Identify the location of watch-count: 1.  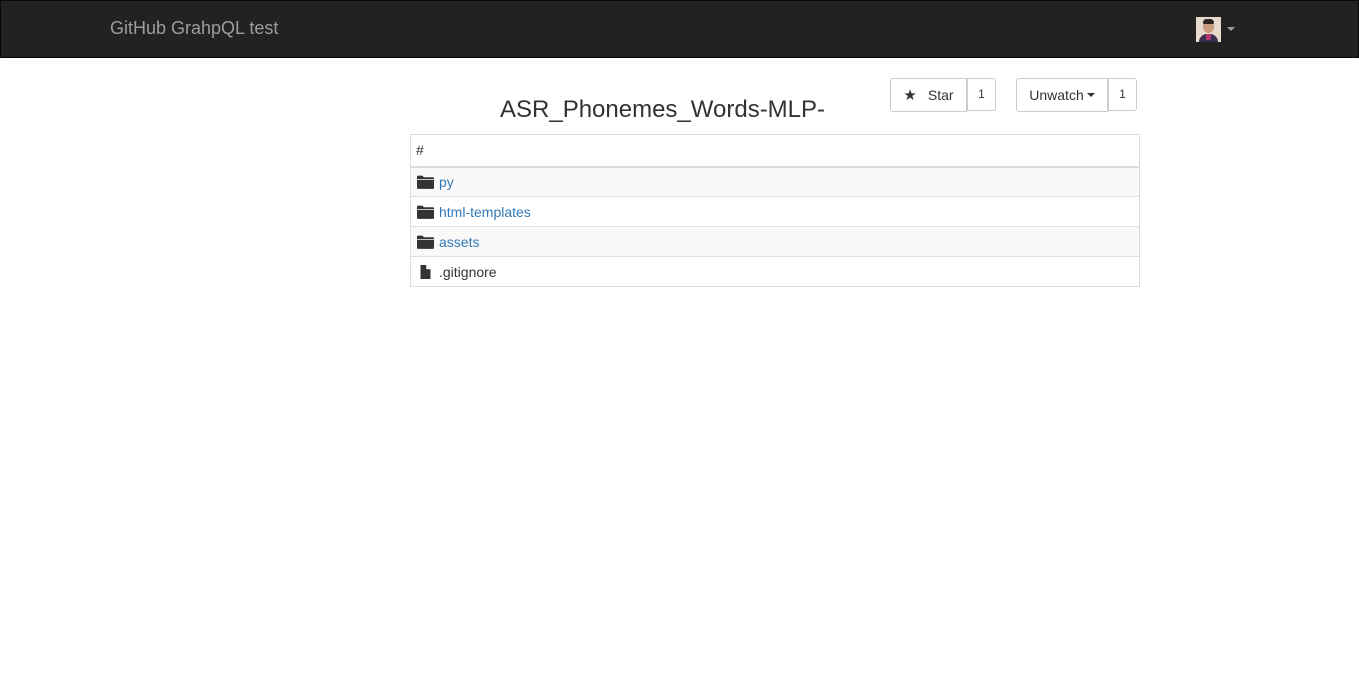
(1122, 94).